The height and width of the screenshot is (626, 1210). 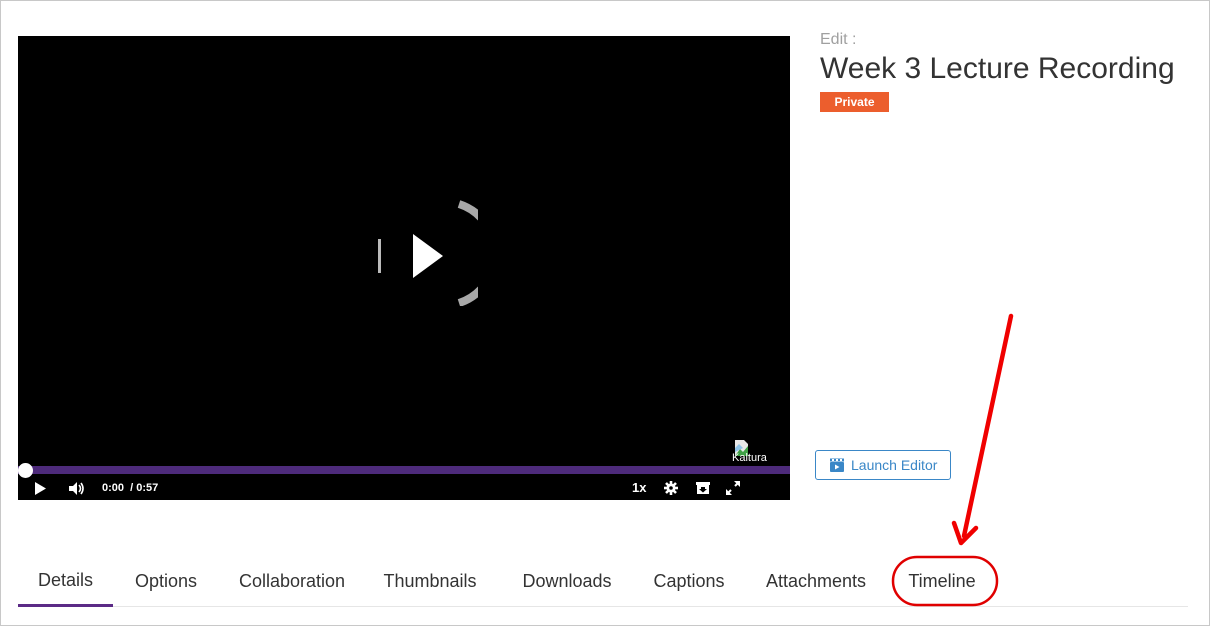 I want to click on volume-icon, so click(x=76, y=488).